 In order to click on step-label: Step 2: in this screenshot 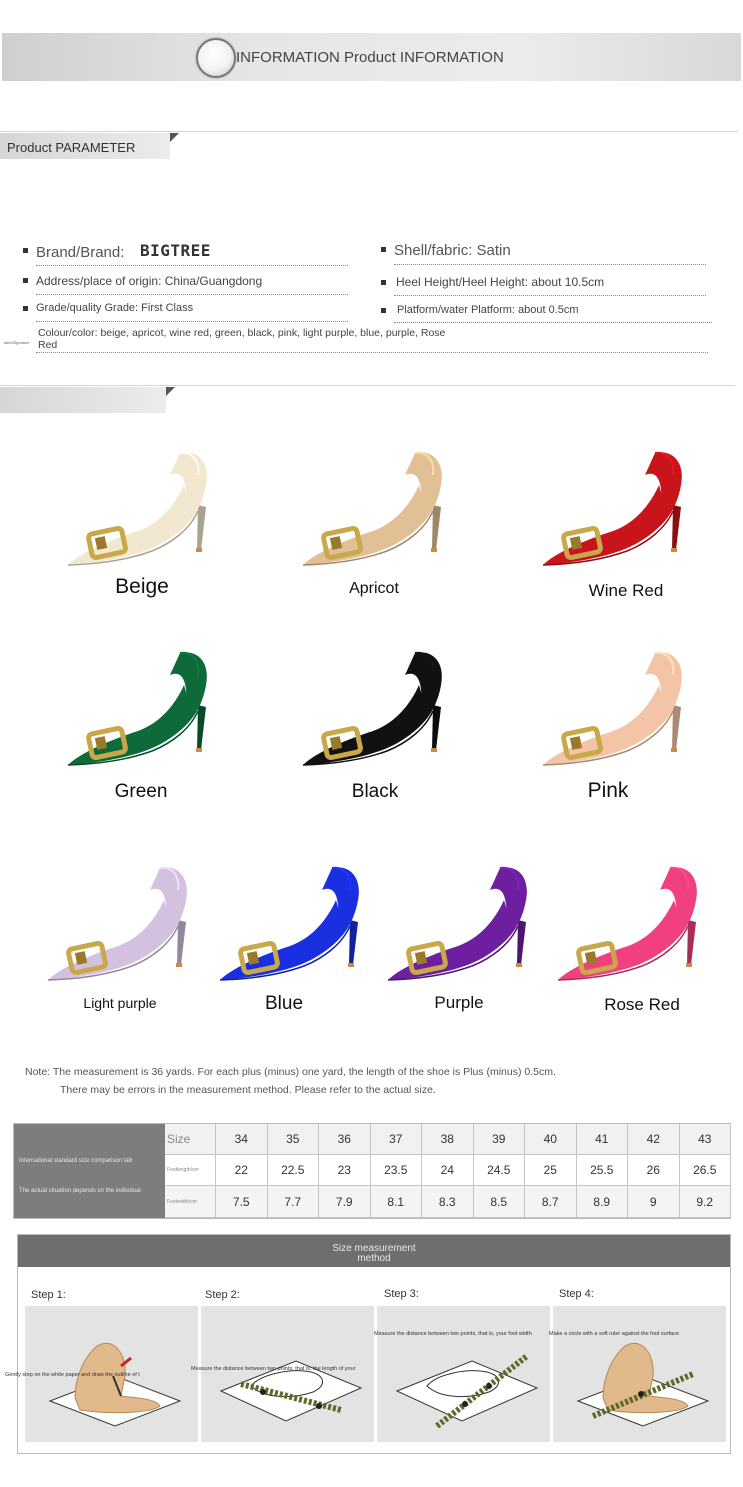, I will do `click(222, 1295)`.